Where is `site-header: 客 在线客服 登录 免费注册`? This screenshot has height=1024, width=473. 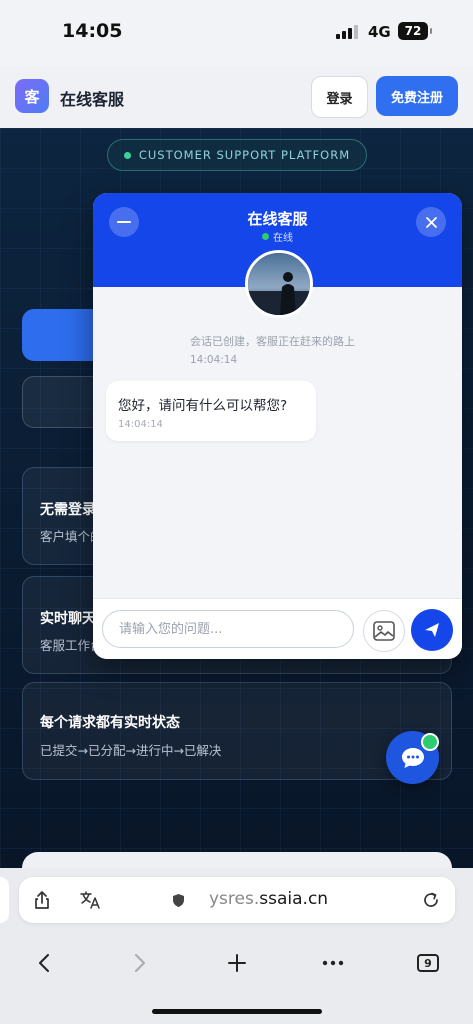 site-header: 客 在线客服 登录 免费注册 is located at coordinates (236, 97).